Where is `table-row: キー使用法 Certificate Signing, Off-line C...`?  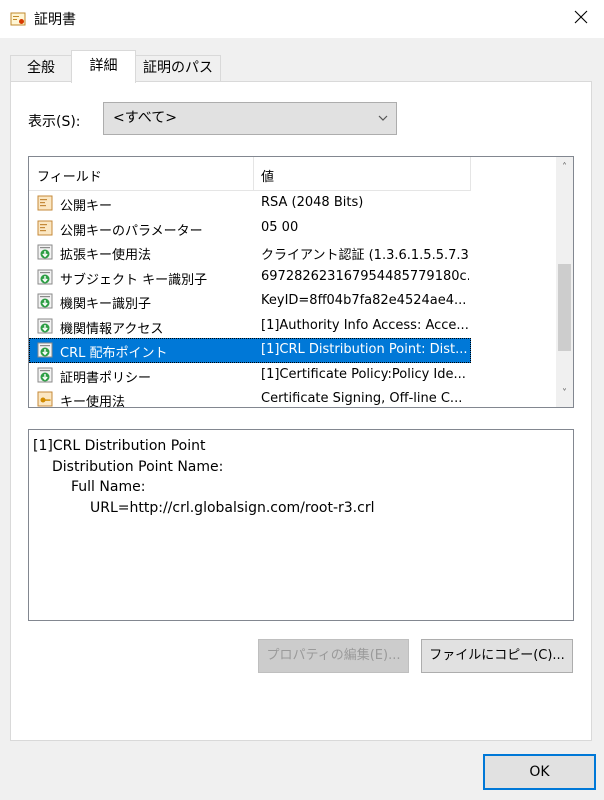
table-row: キー使用法 Certificate Signing, Off-line C... is located at coordinates (250, 397).